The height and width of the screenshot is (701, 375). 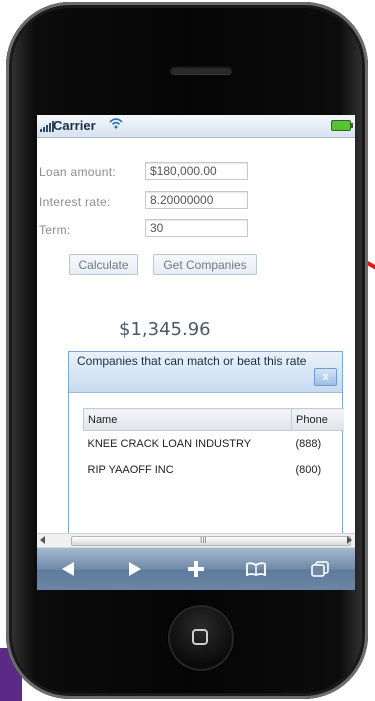 I want to click on status-bar: Carrier, so click(x=196, y=126).